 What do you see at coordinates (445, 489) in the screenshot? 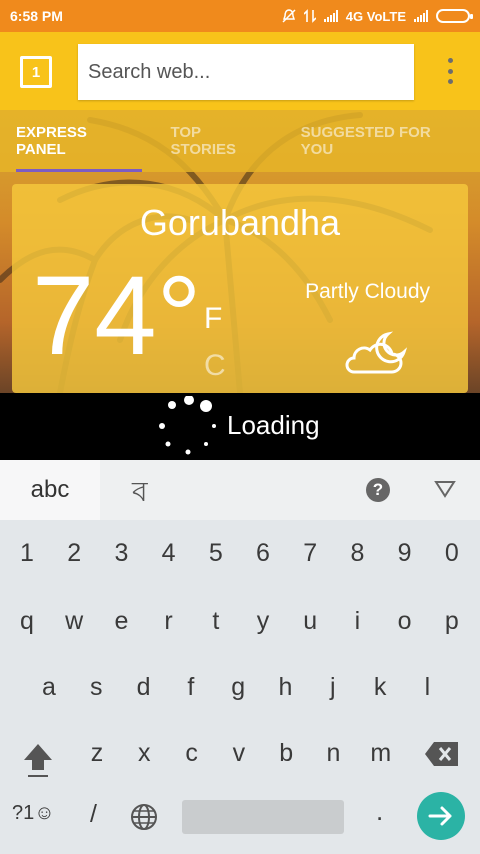
I see `collapse-keyboard-icon` at bounding box center [445, 489].